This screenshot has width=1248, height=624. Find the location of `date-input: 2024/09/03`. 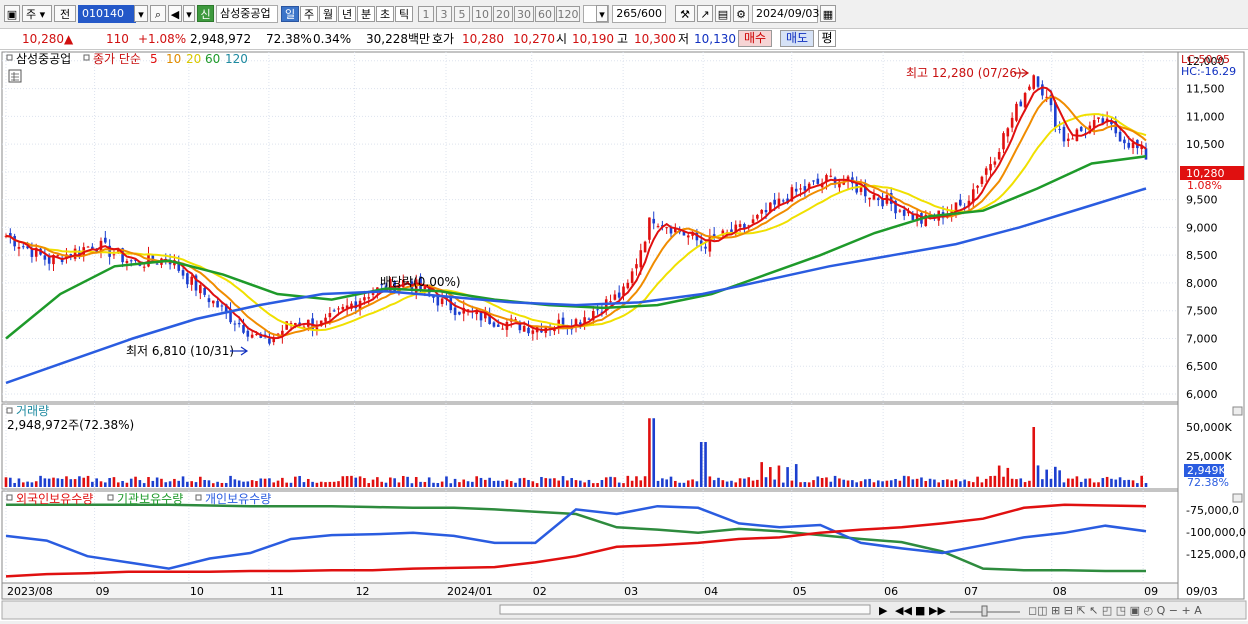

date-input: 2024/09/03 is located at coordinates (785, 14).